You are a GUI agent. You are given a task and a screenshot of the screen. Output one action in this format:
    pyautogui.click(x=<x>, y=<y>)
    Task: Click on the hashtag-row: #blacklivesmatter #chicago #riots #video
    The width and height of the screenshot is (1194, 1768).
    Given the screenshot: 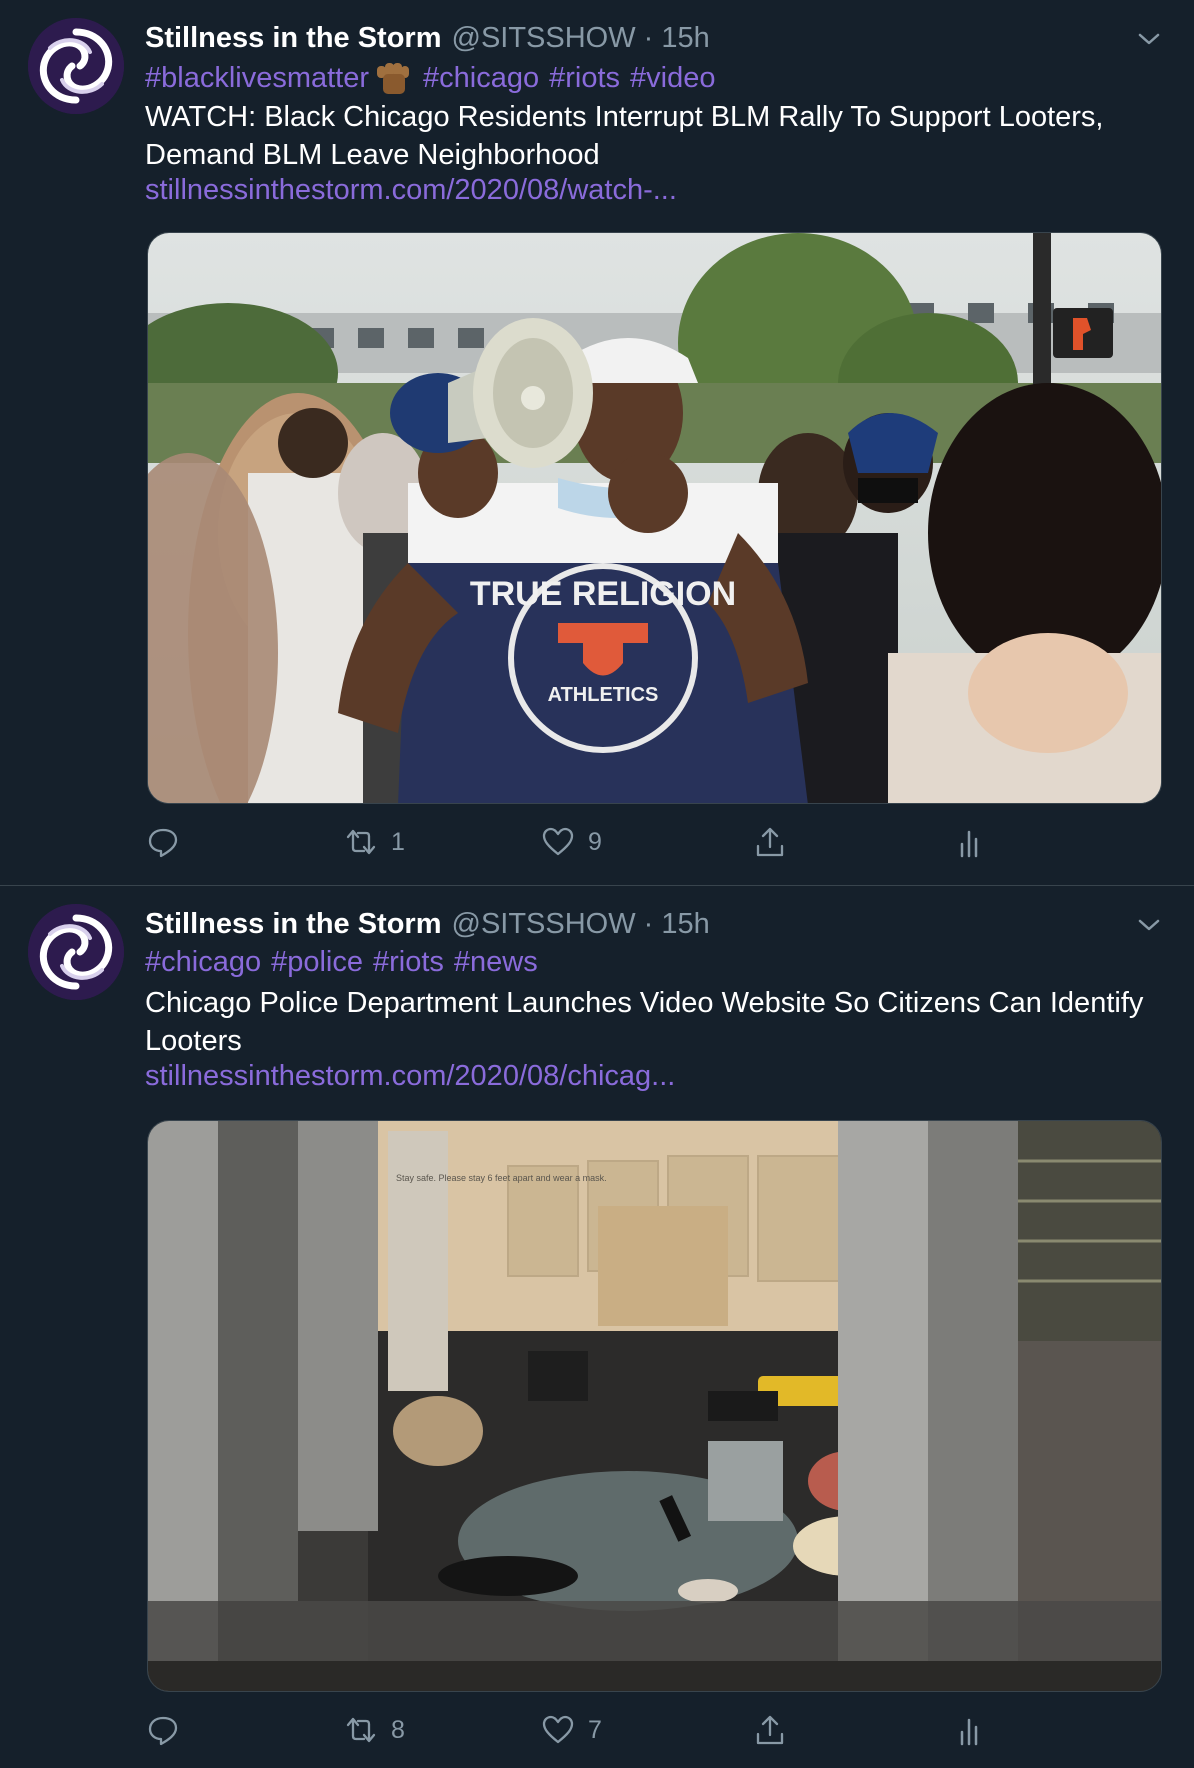 What is the action you would take?
    pyautogui.click(x=435, y=78)
    